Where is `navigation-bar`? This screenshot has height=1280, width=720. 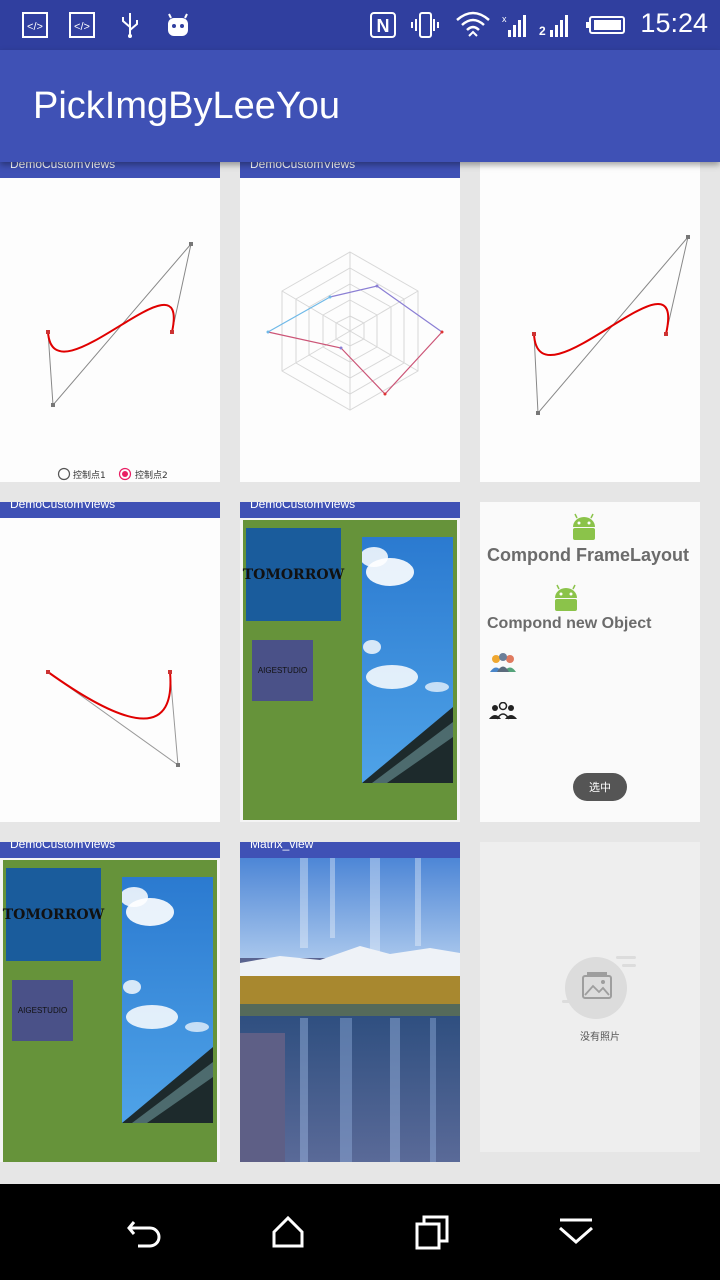
navigation-bar is located at coordinates (360, 1232).